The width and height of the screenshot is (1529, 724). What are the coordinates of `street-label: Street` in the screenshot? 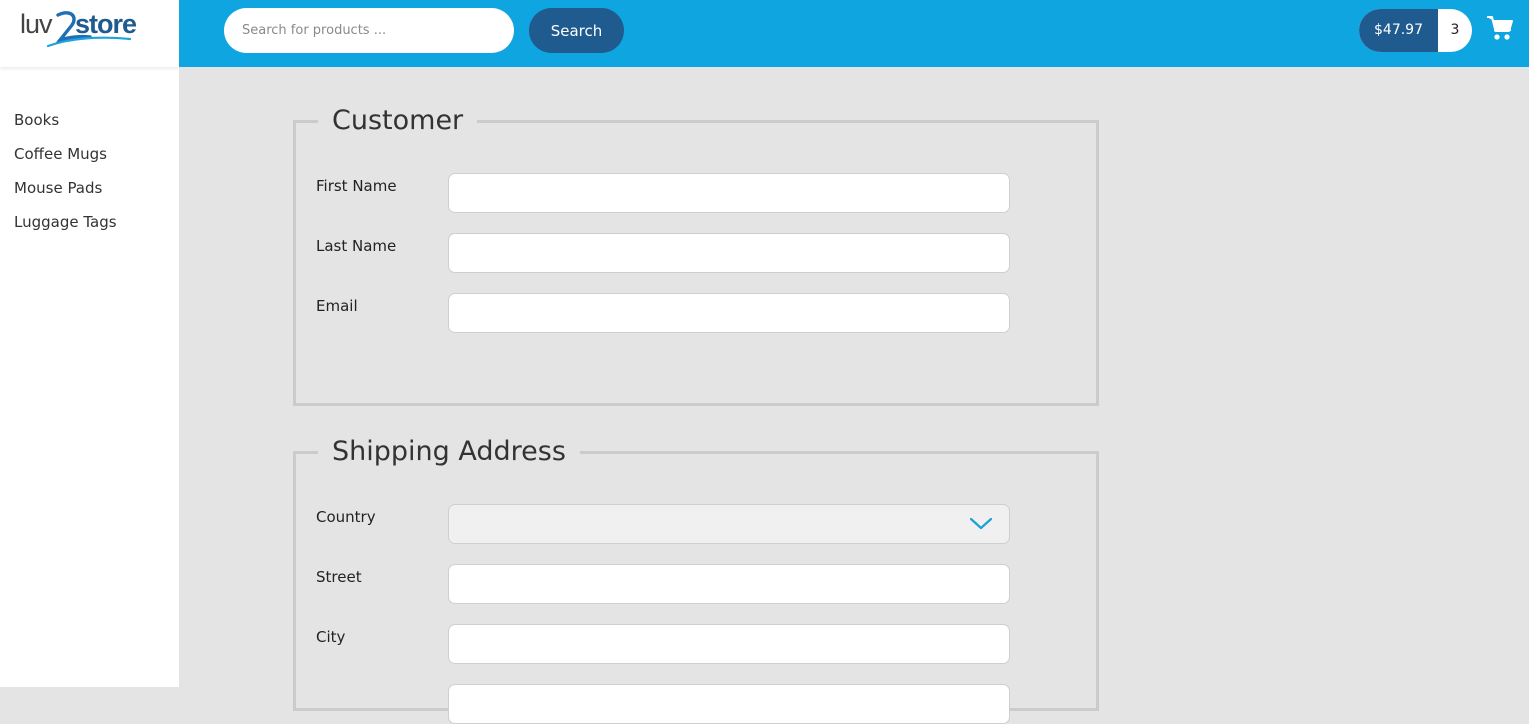 It's located at (339, 577).